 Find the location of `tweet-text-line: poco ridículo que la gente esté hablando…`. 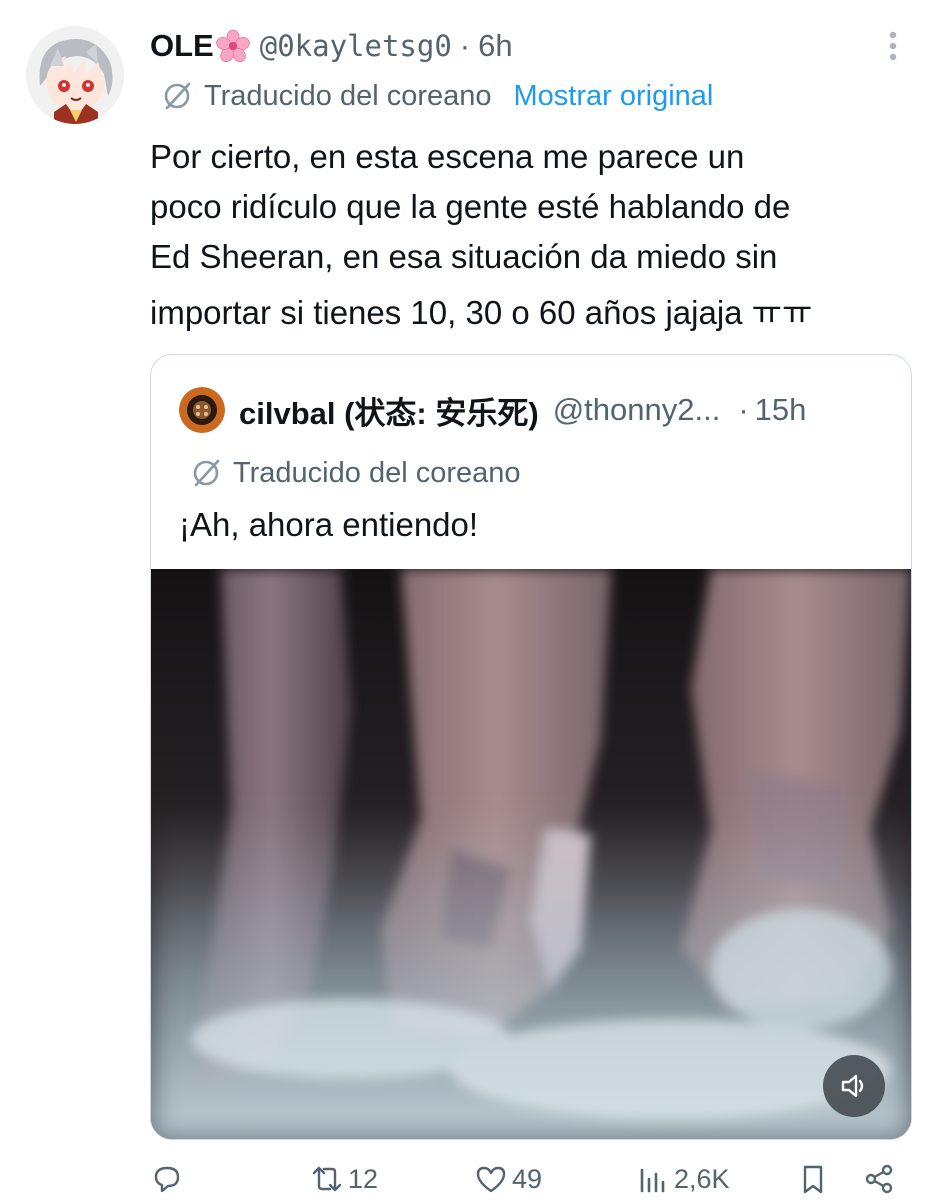

tweet-text-line: poco ridículo que la gente esté hablando… is located at coordinates (470, 206).